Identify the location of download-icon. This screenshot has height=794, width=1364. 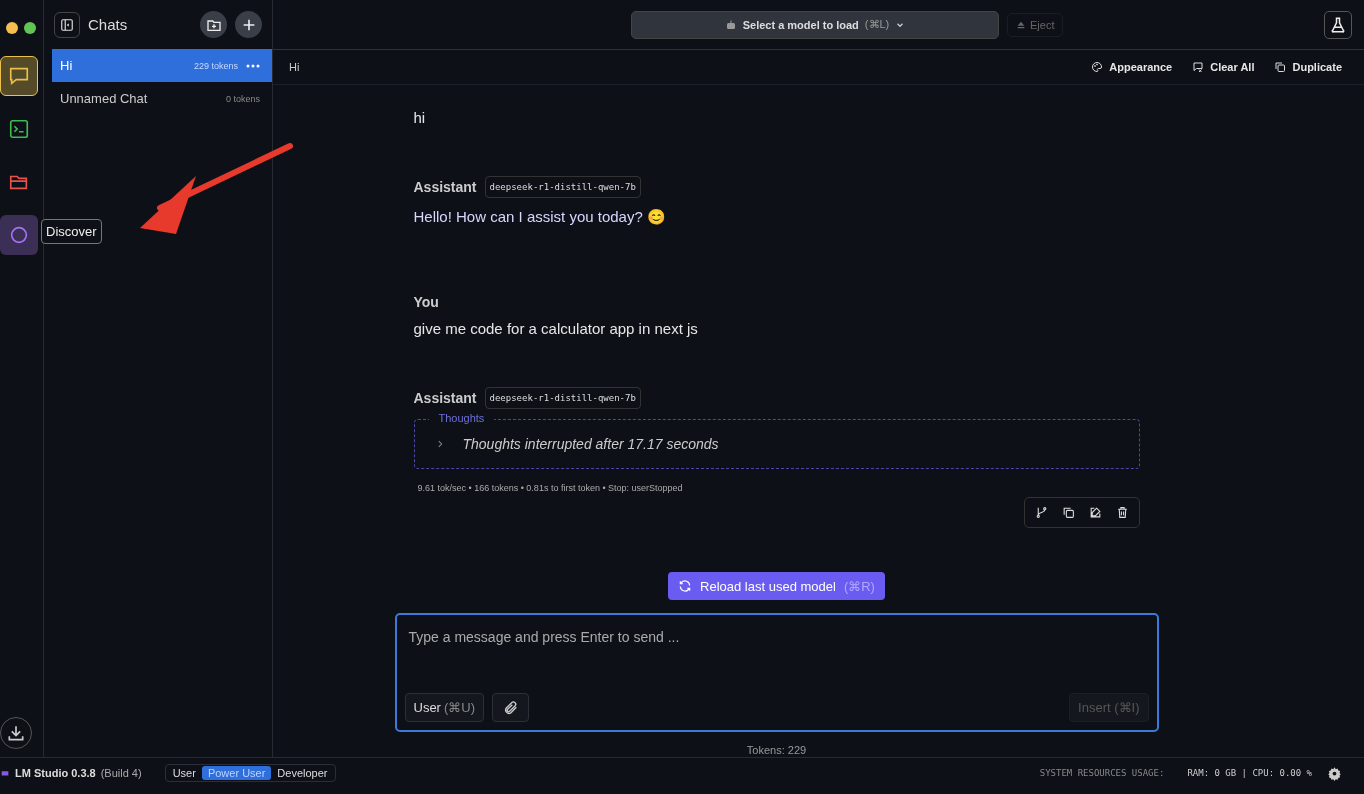
(16, 733).